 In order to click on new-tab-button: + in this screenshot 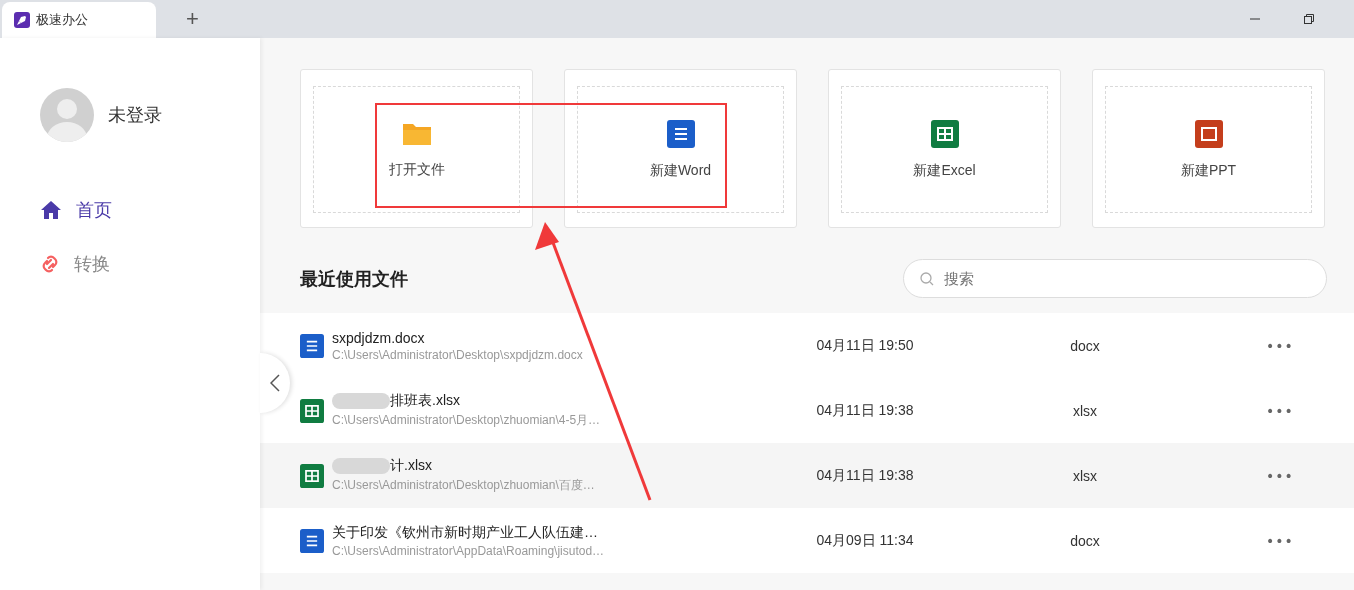, I will do `click(192, 19)`.